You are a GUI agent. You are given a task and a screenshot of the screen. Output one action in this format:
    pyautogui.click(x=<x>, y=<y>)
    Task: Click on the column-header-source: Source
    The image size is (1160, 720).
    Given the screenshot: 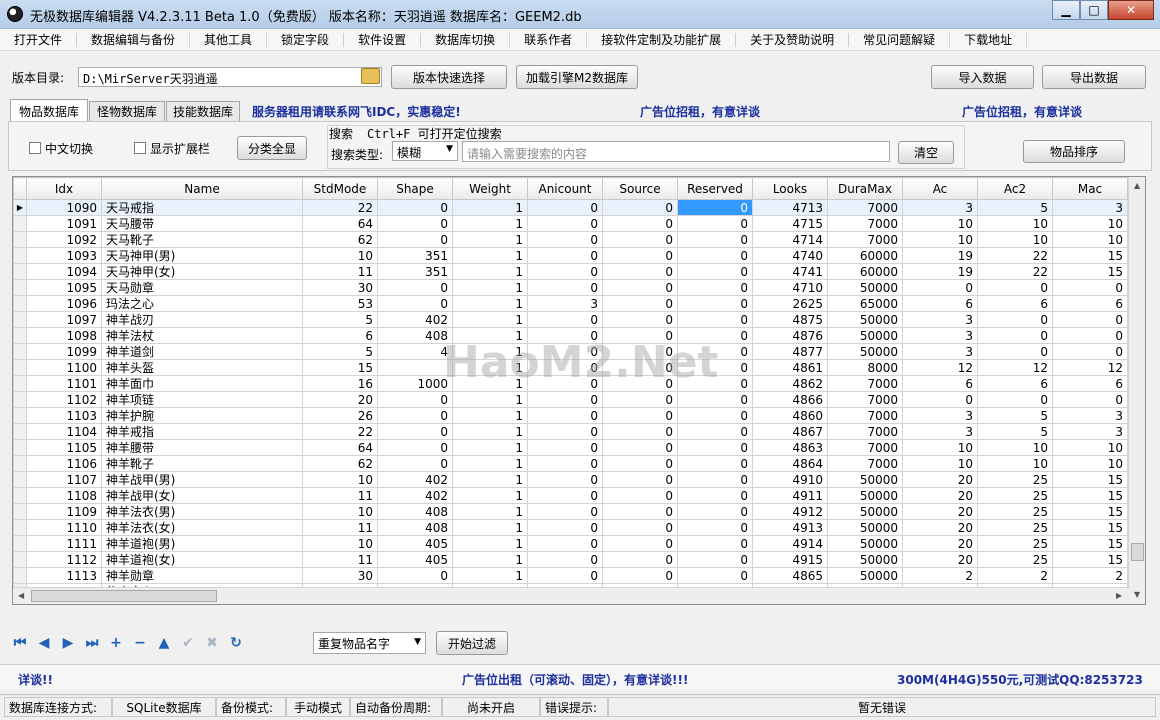 What is the action you would take?
    pyautogui.click(x=640, y=188)
    